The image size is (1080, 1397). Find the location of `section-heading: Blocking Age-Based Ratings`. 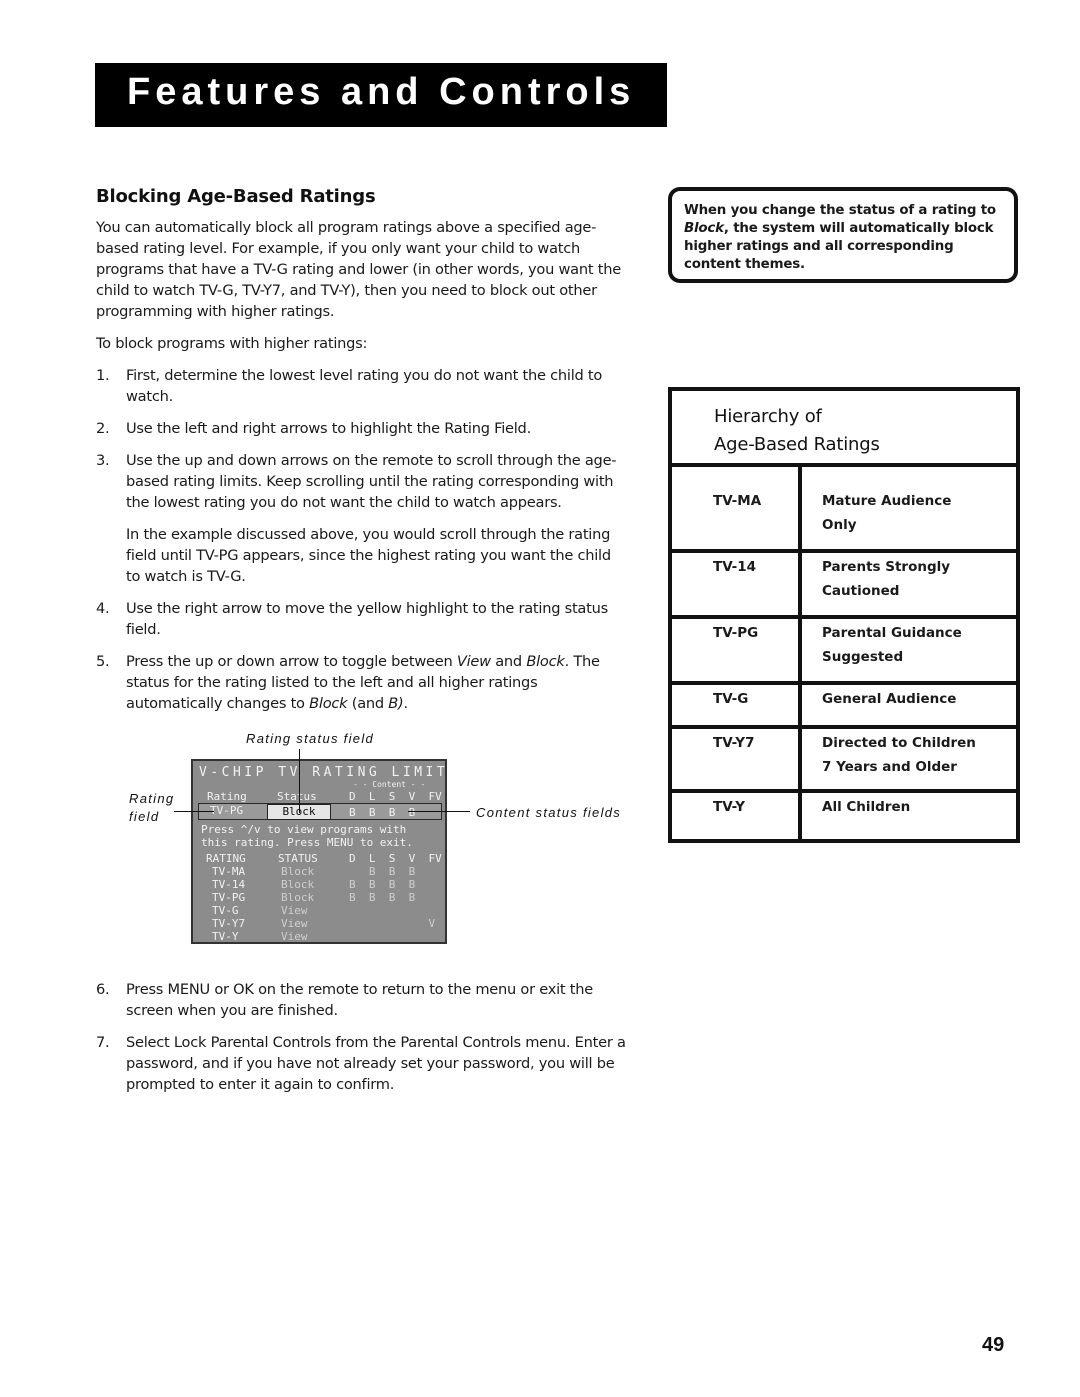

section-heading: Blocking Age-Based Ratings is located at coordinates (236, 196).